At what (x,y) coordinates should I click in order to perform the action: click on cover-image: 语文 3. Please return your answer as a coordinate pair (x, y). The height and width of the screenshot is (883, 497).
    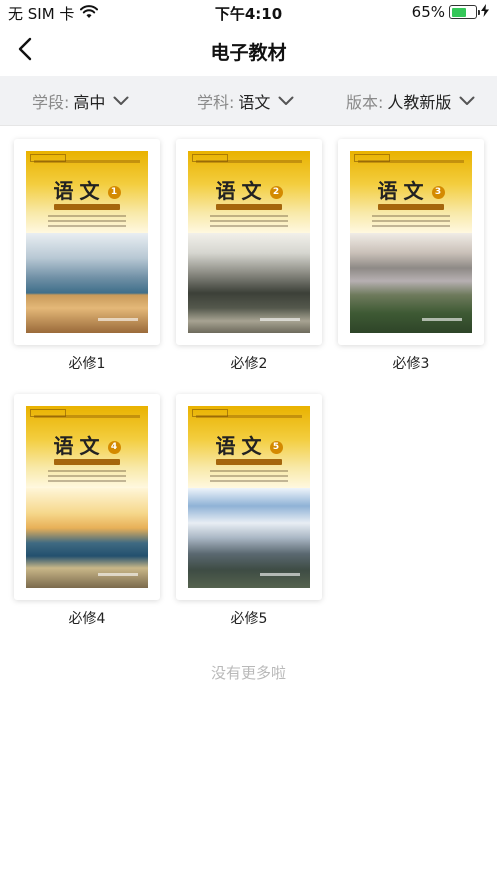
    Looking at the image, I should click on (411, 242).